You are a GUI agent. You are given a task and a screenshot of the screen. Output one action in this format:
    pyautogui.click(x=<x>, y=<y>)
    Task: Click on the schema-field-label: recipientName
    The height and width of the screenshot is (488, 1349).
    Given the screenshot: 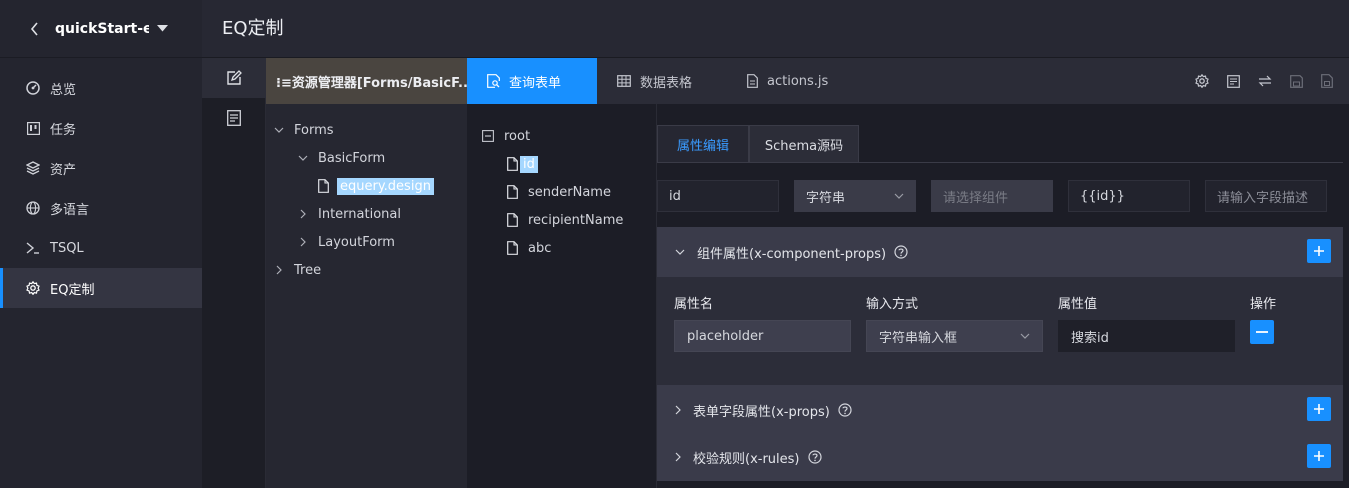 What is the action you would take?
    pyautogui.click(x=576, y=220)
    